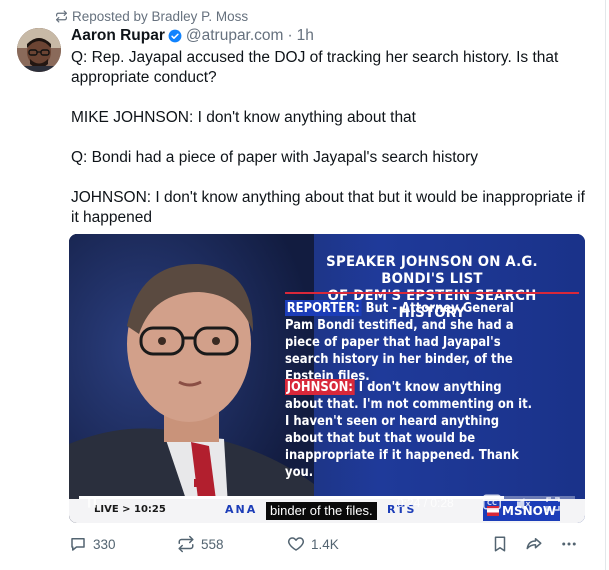  I want to click on repost-label: Reposted by Bradley P. Moss, so click(160, 16).